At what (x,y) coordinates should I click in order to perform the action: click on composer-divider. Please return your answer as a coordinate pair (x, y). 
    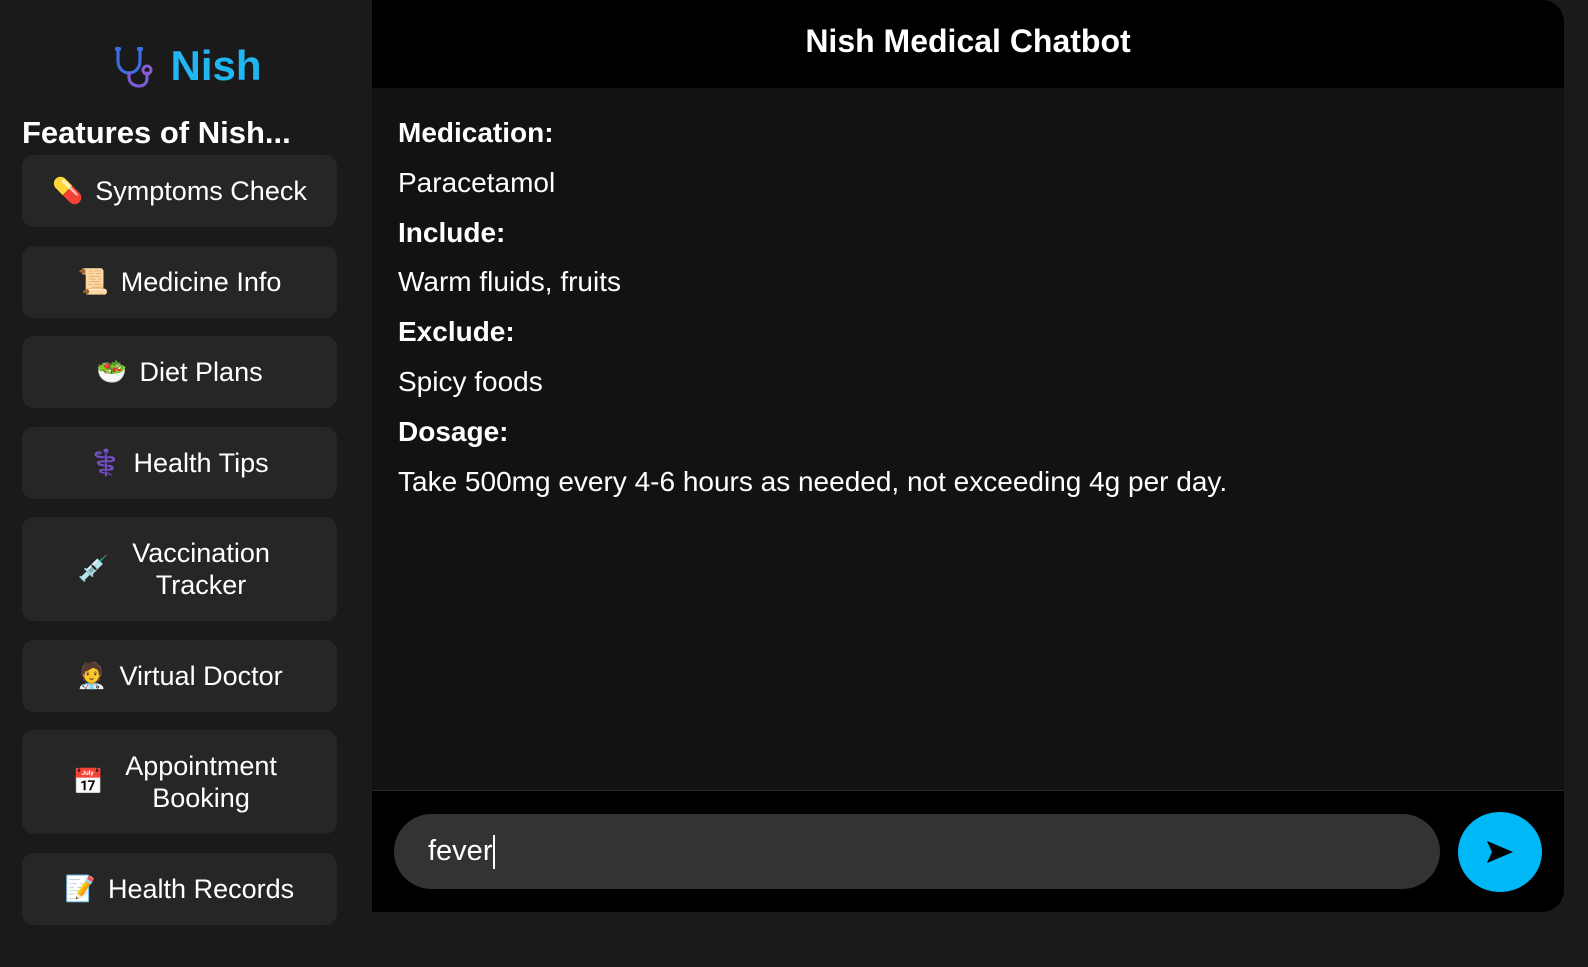
    Looking at the image, I should click on (968, 790).